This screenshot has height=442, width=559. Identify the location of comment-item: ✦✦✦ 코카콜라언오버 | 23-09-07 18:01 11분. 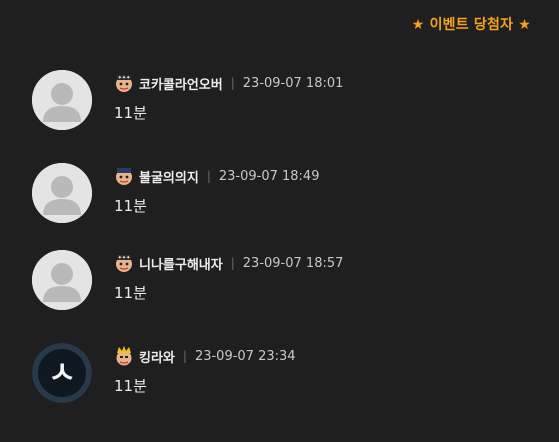
(282, 101).